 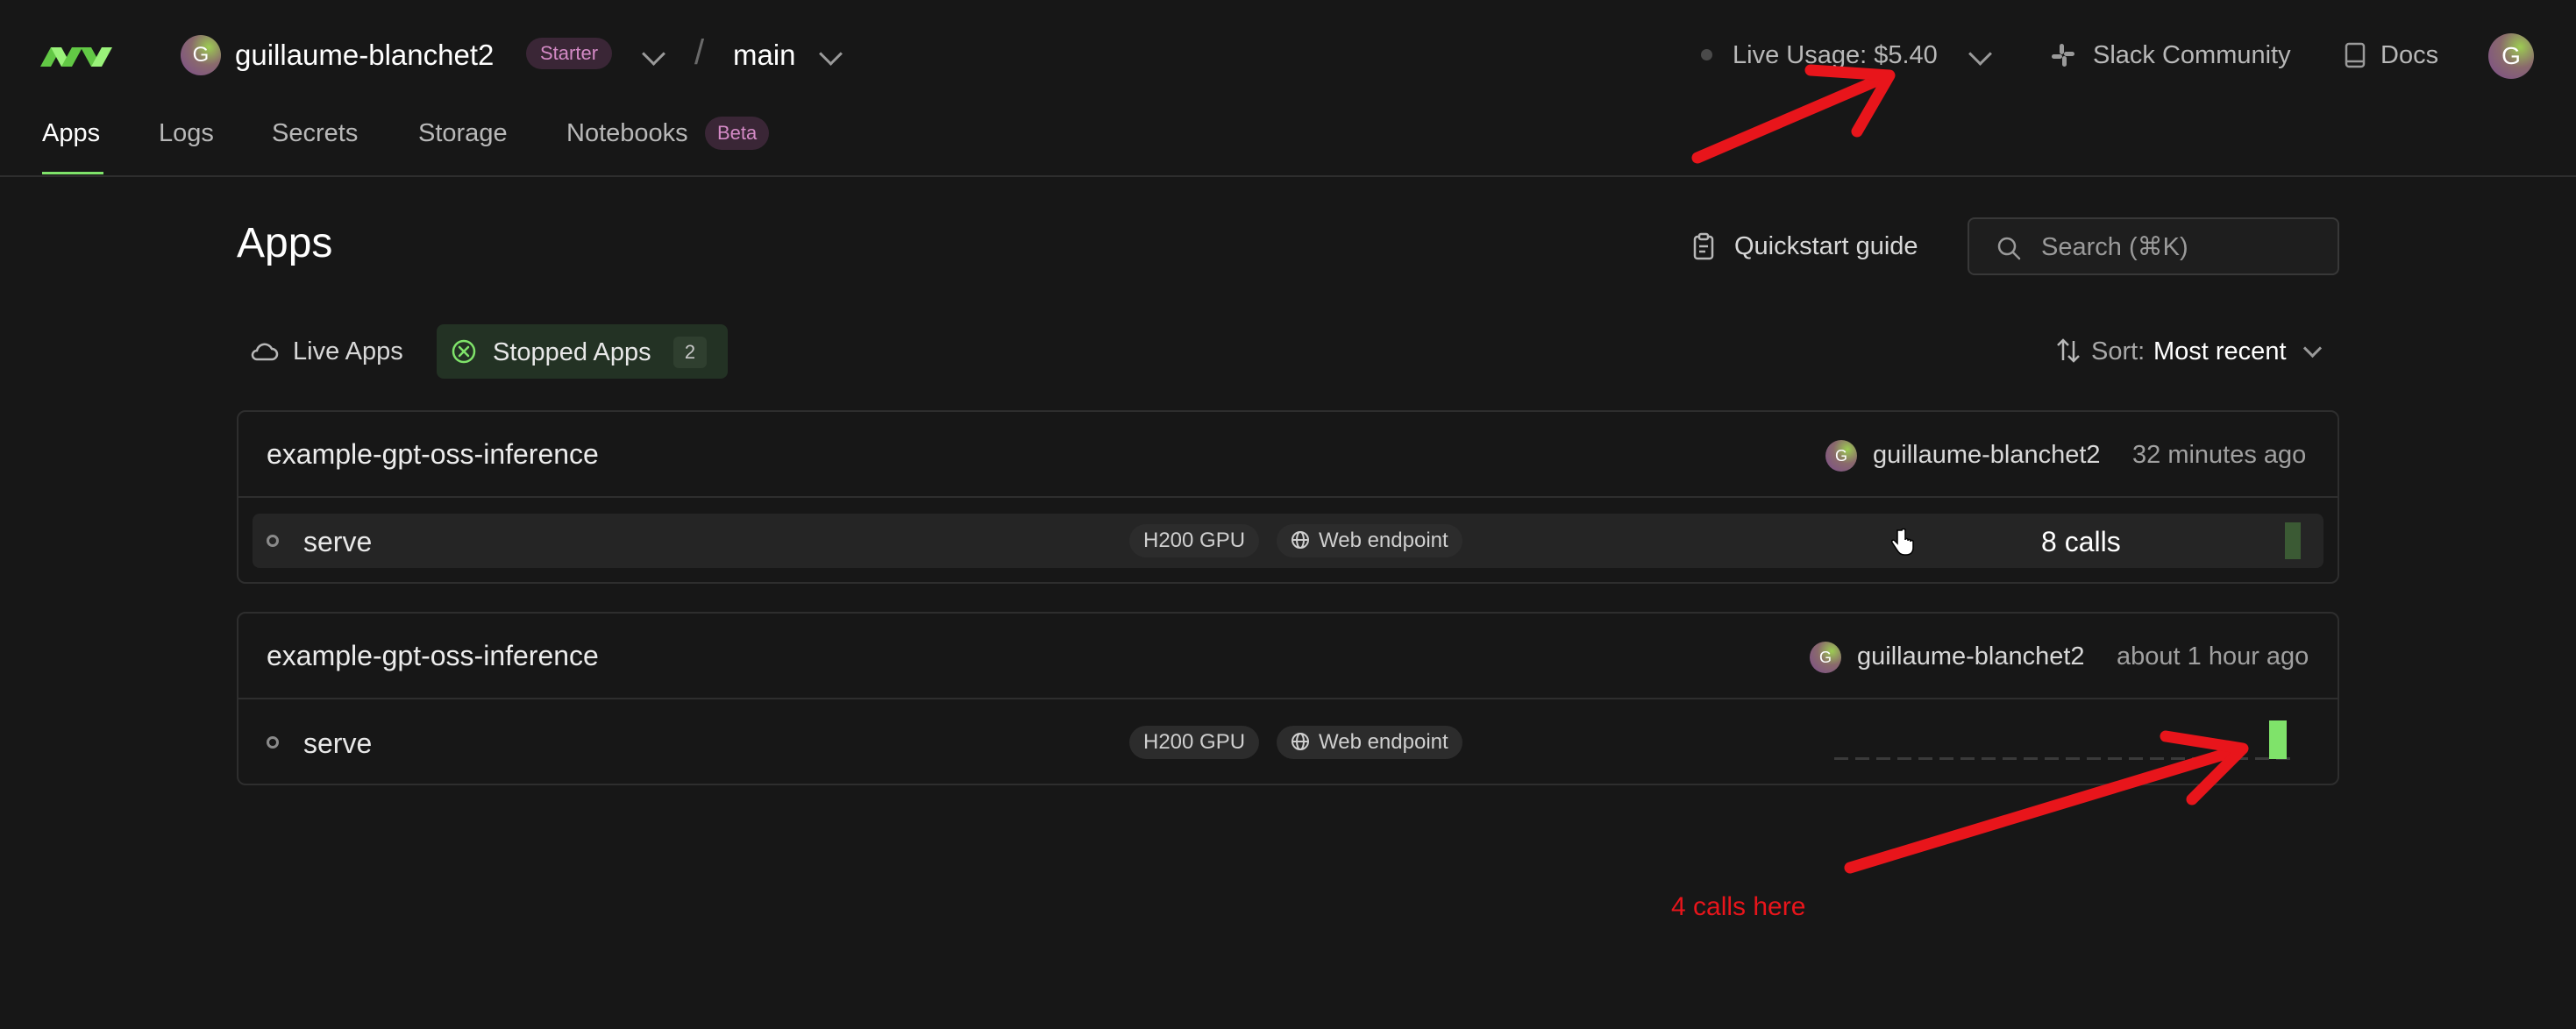 I want to click on usage-arrow-icon, so click(x=1791, y=117).